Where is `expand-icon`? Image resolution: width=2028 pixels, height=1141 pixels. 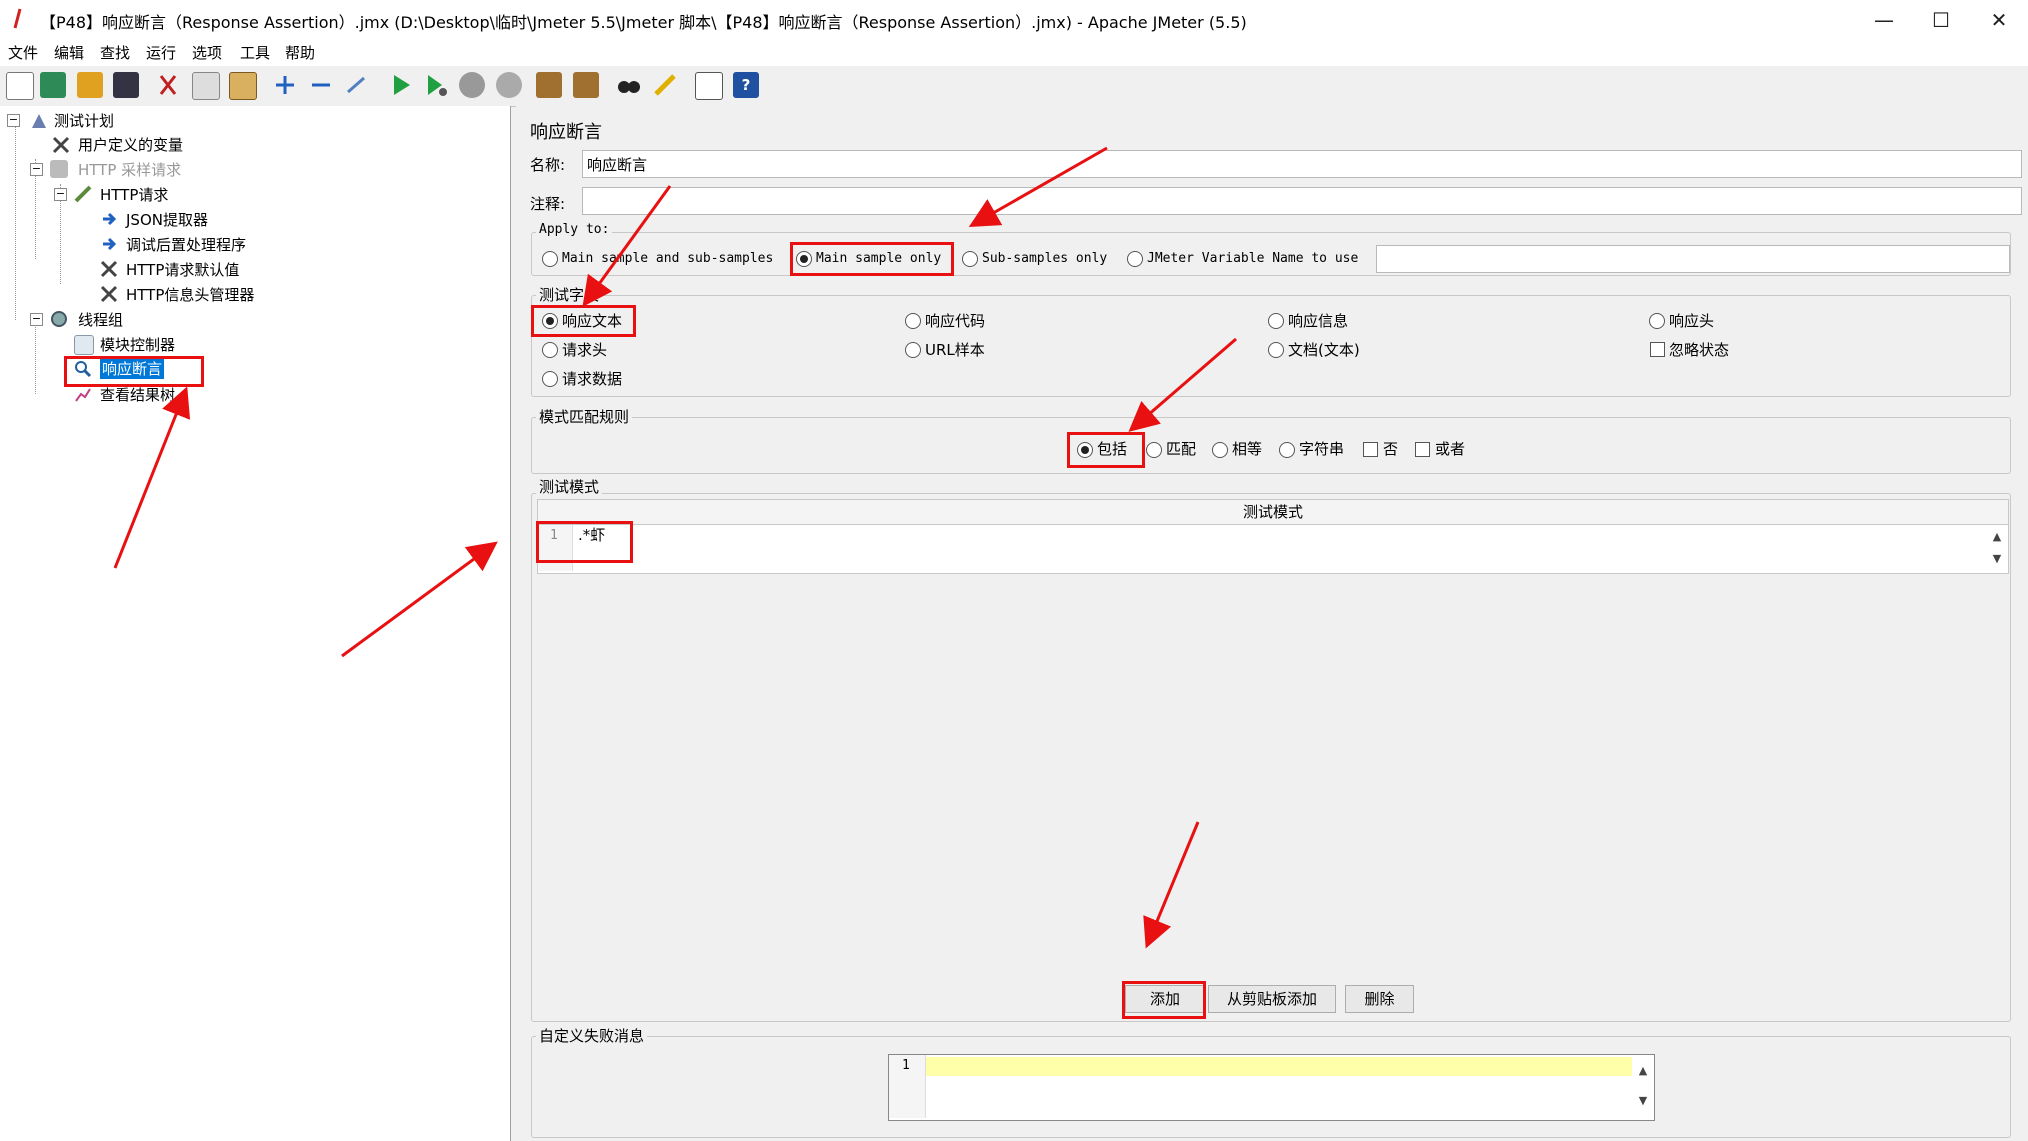 expand-icon is located at coordinates (285, 85).